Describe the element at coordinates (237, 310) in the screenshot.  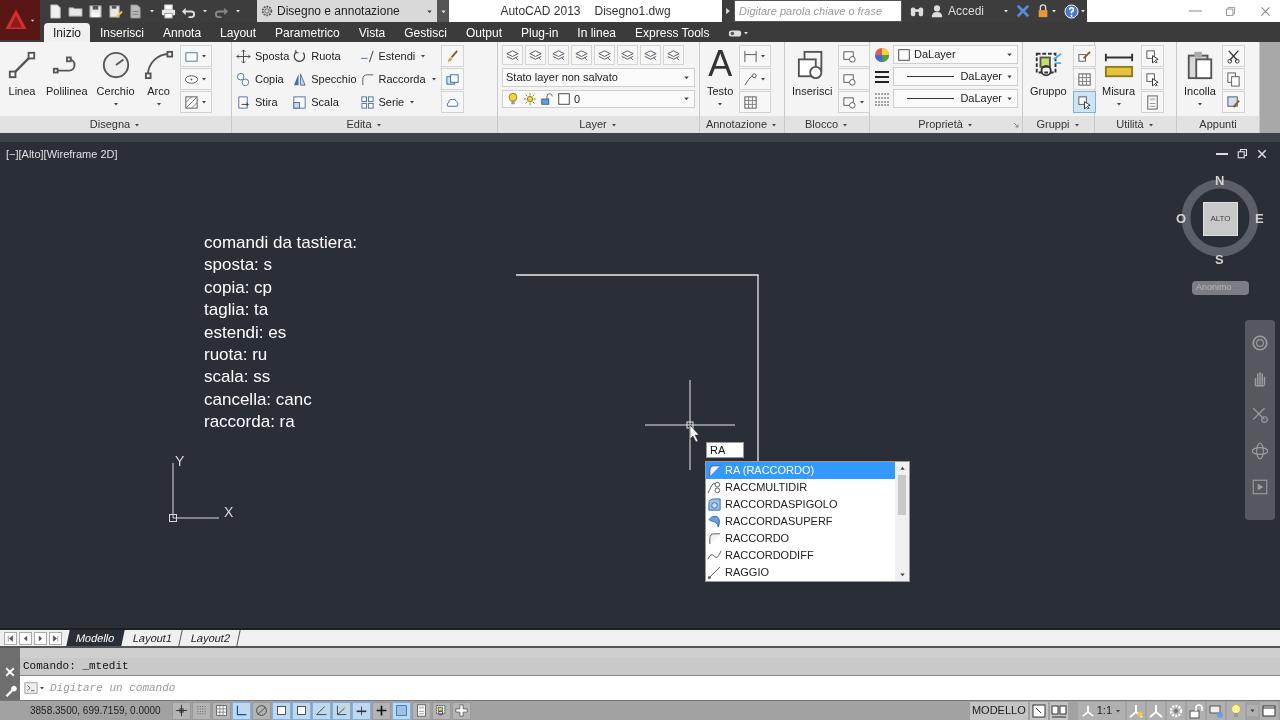
I see `note-line: taglia: ta` at that location.